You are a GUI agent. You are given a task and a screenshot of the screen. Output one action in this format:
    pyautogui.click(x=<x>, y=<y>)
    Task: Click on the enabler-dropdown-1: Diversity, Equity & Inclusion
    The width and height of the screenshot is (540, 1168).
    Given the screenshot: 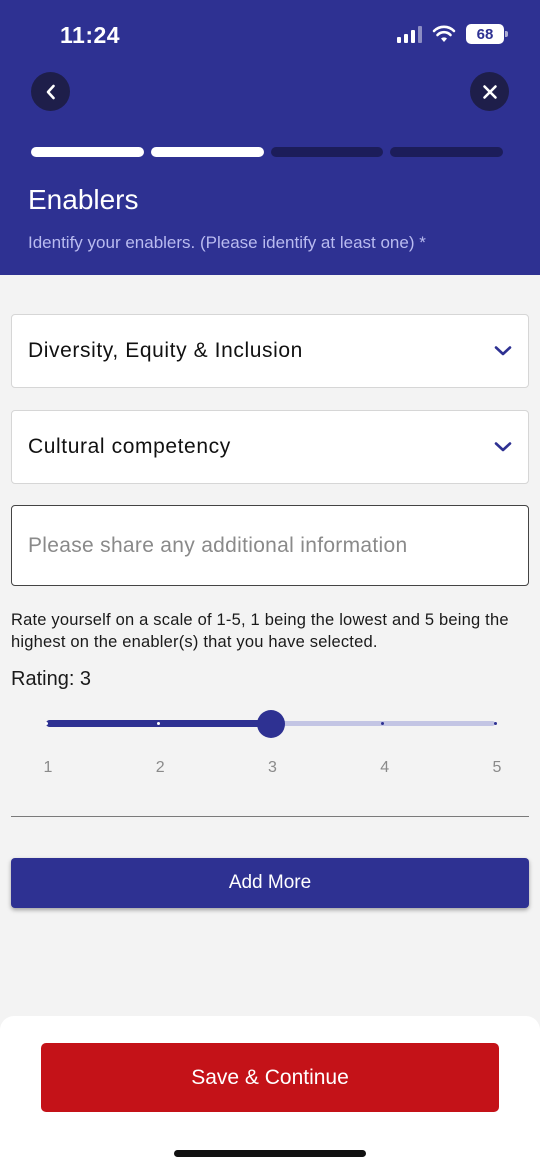 What is the action you would take?
    pyautogui.click(x=270, y=351)
    